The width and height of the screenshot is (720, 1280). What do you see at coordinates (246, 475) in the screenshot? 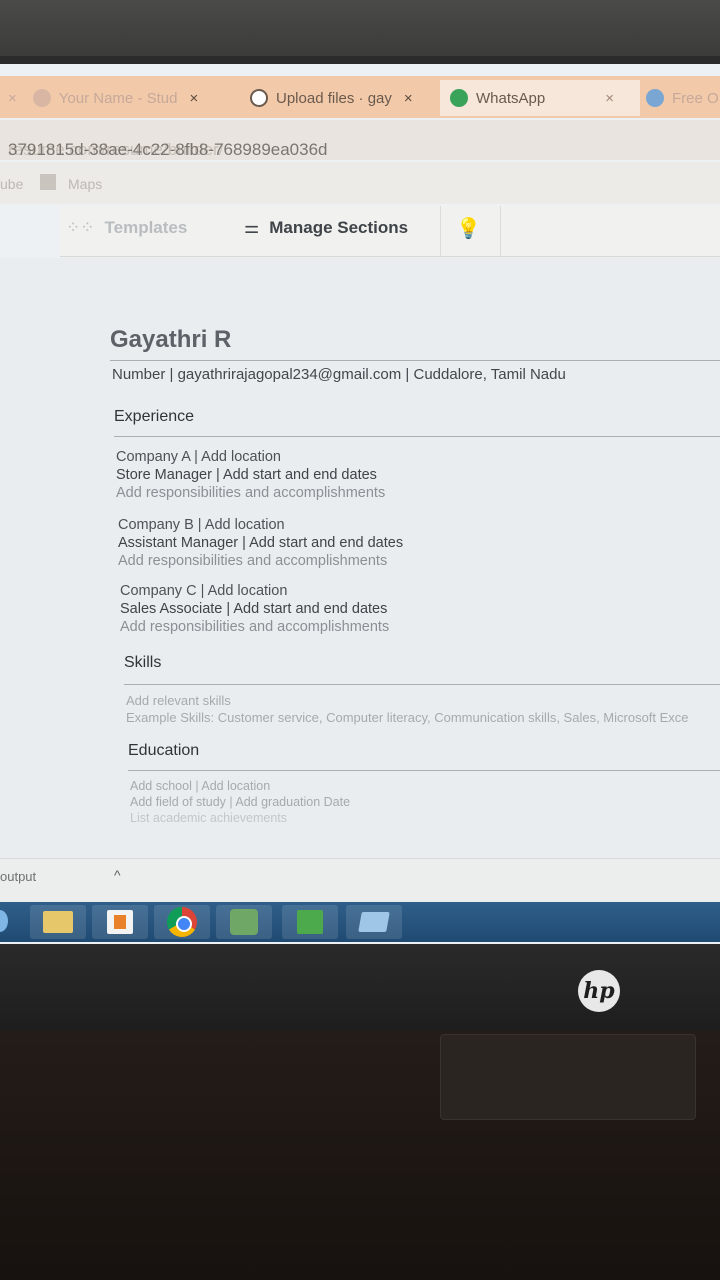
I see `experience-role: Store Manager | Add start and end dates` at bounding box center [246, 475].